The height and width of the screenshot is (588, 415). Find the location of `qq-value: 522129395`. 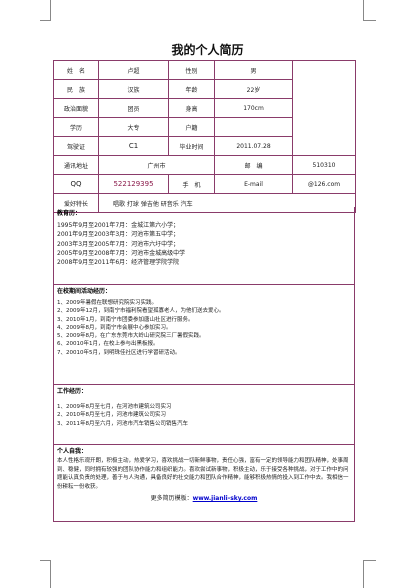

qq-value: 522129395 is located at coordinates (133, 184).